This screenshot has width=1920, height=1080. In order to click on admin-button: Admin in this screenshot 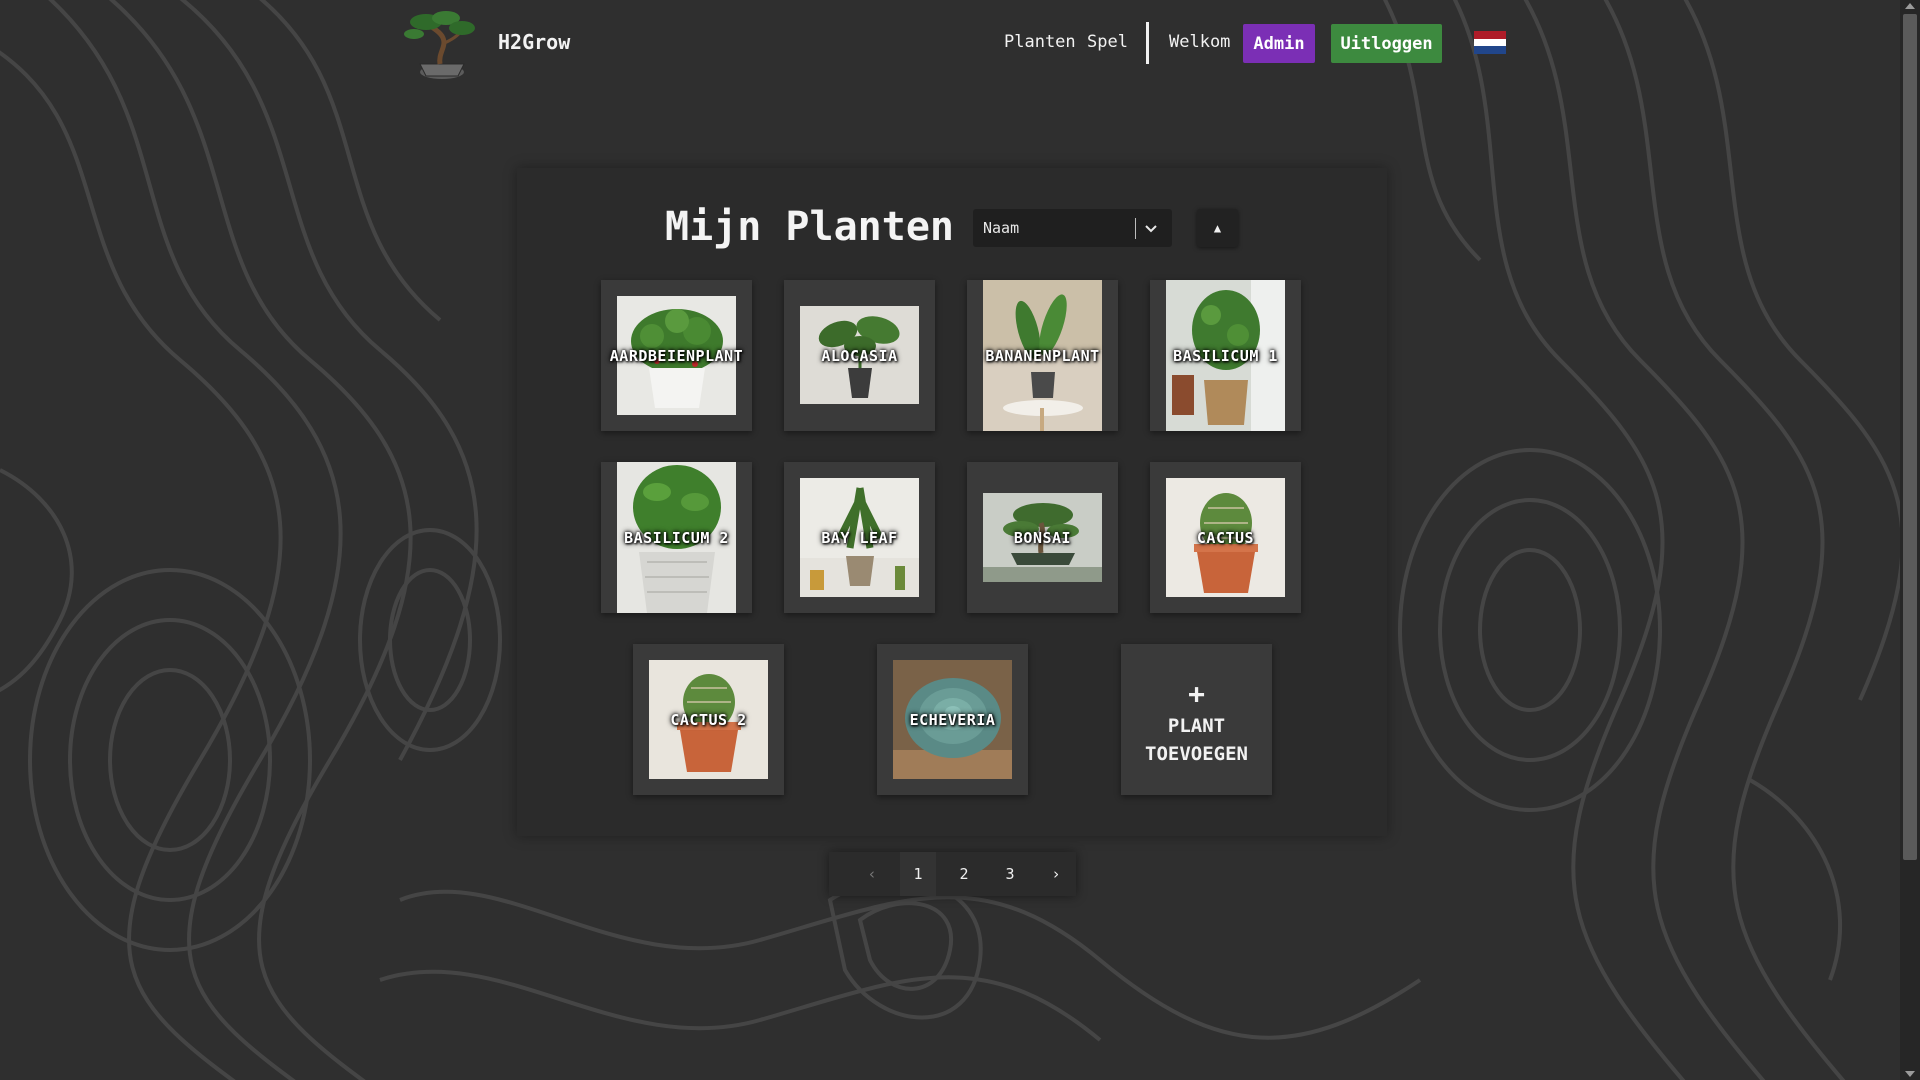, I will do `click(1279, 43)`.